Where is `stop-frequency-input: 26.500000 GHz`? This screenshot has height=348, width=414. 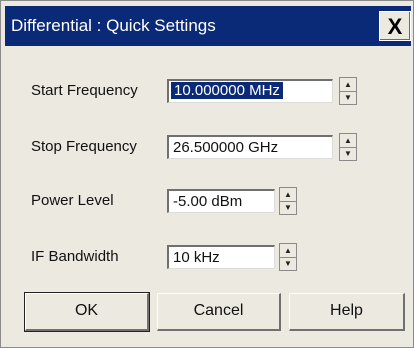
stop-frequency-input: 26.500000 GHz is located at coordinates (250, 147).